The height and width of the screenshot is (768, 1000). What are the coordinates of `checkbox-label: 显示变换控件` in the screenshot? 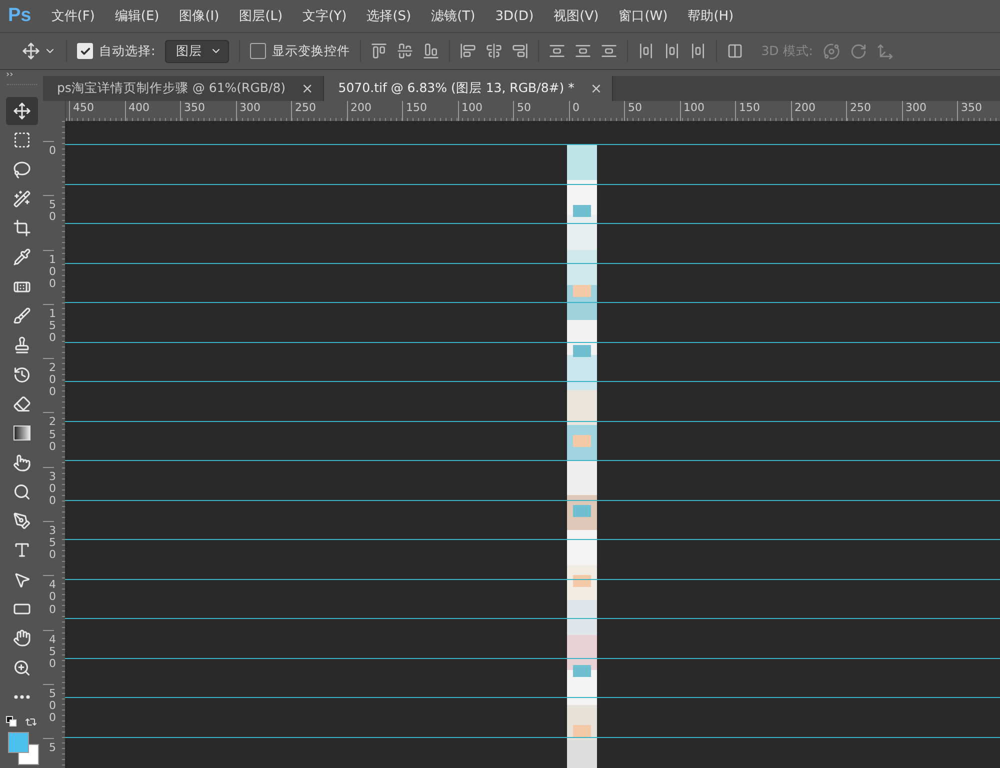 It's located at (311, 51).